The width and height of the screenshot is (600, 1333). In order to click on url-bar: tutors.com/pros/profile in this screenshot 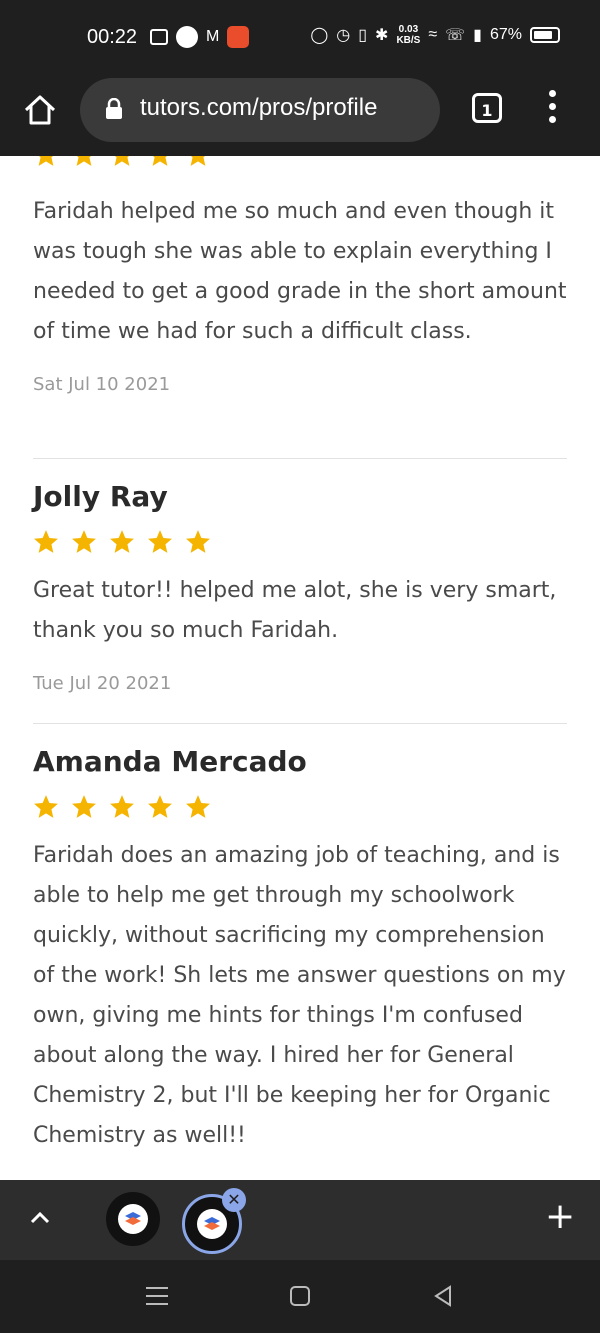, I will do `click(260, 110)`.